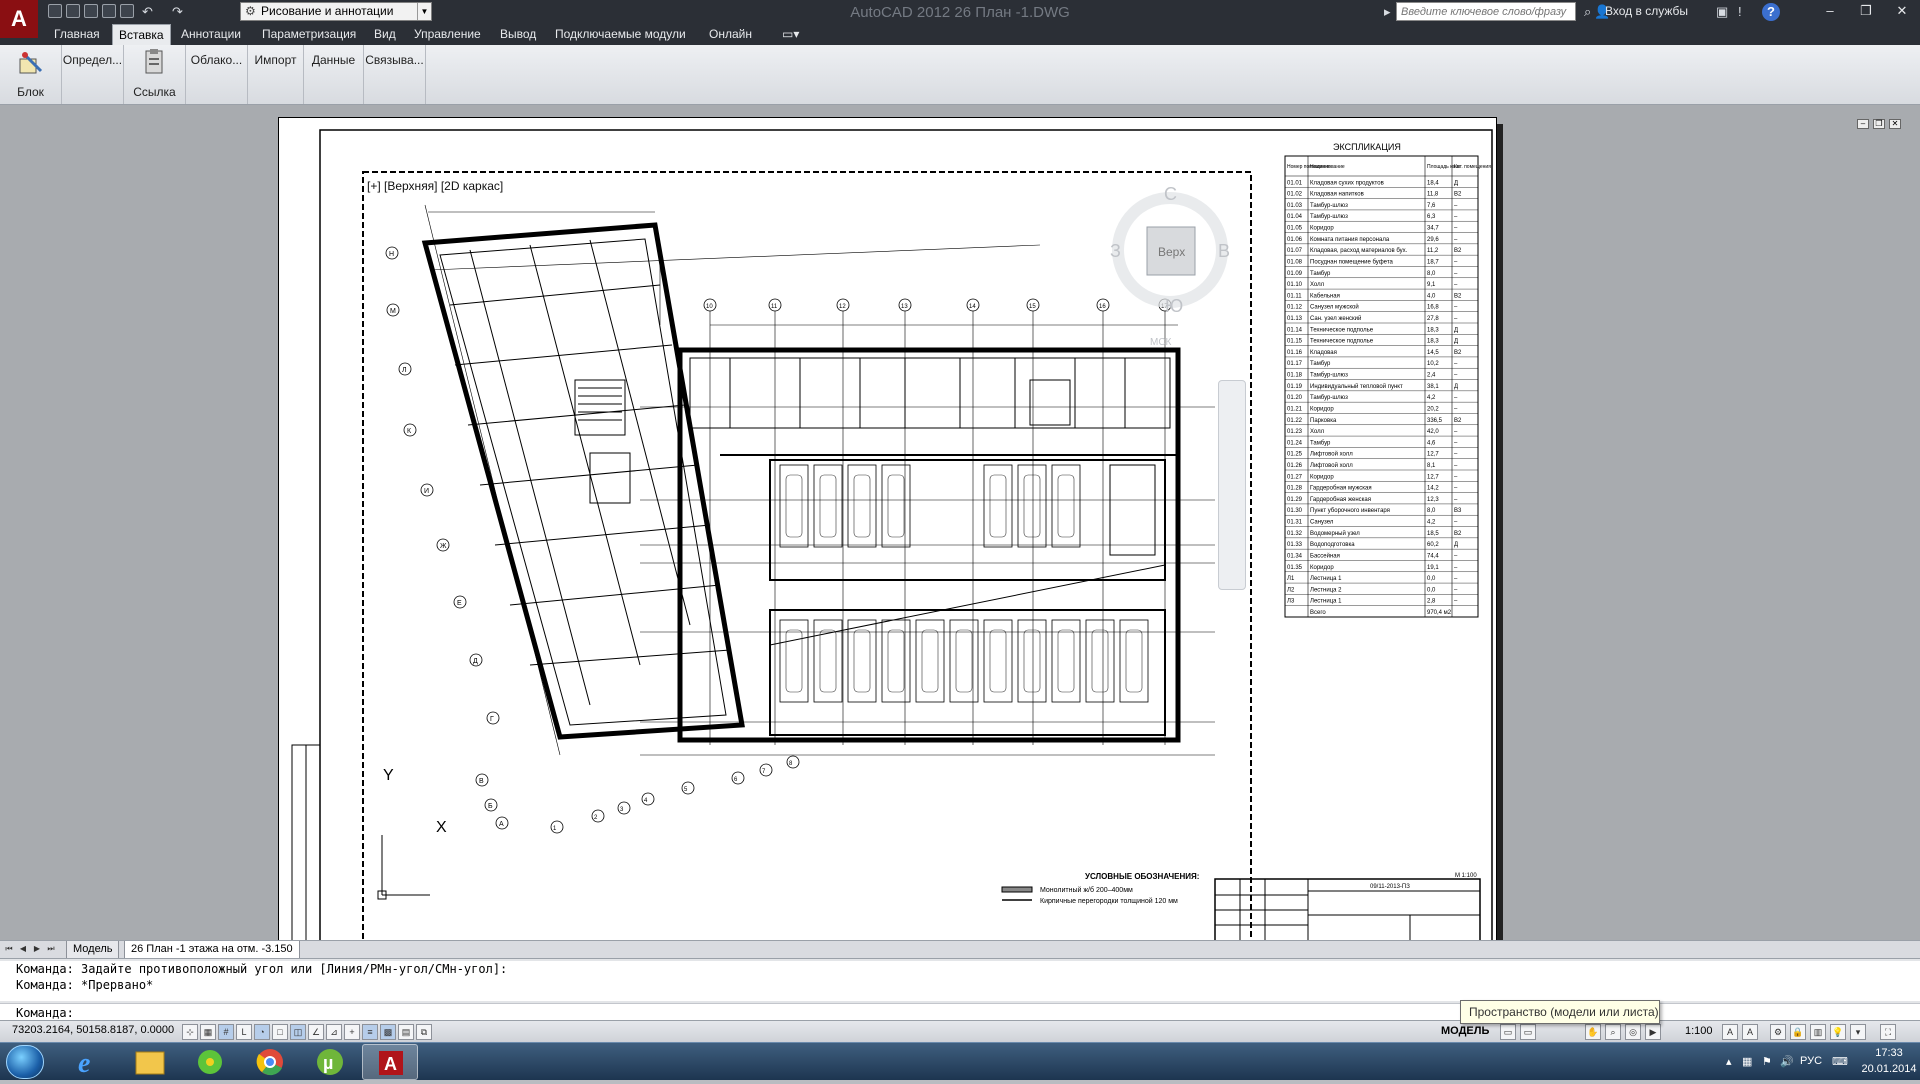 The height and width of the screenshot is (1084, 1920). Describe the element at coordinates (298, 1032) in the screenshot. I see `3d-osnap-icon: ◫` at that location.